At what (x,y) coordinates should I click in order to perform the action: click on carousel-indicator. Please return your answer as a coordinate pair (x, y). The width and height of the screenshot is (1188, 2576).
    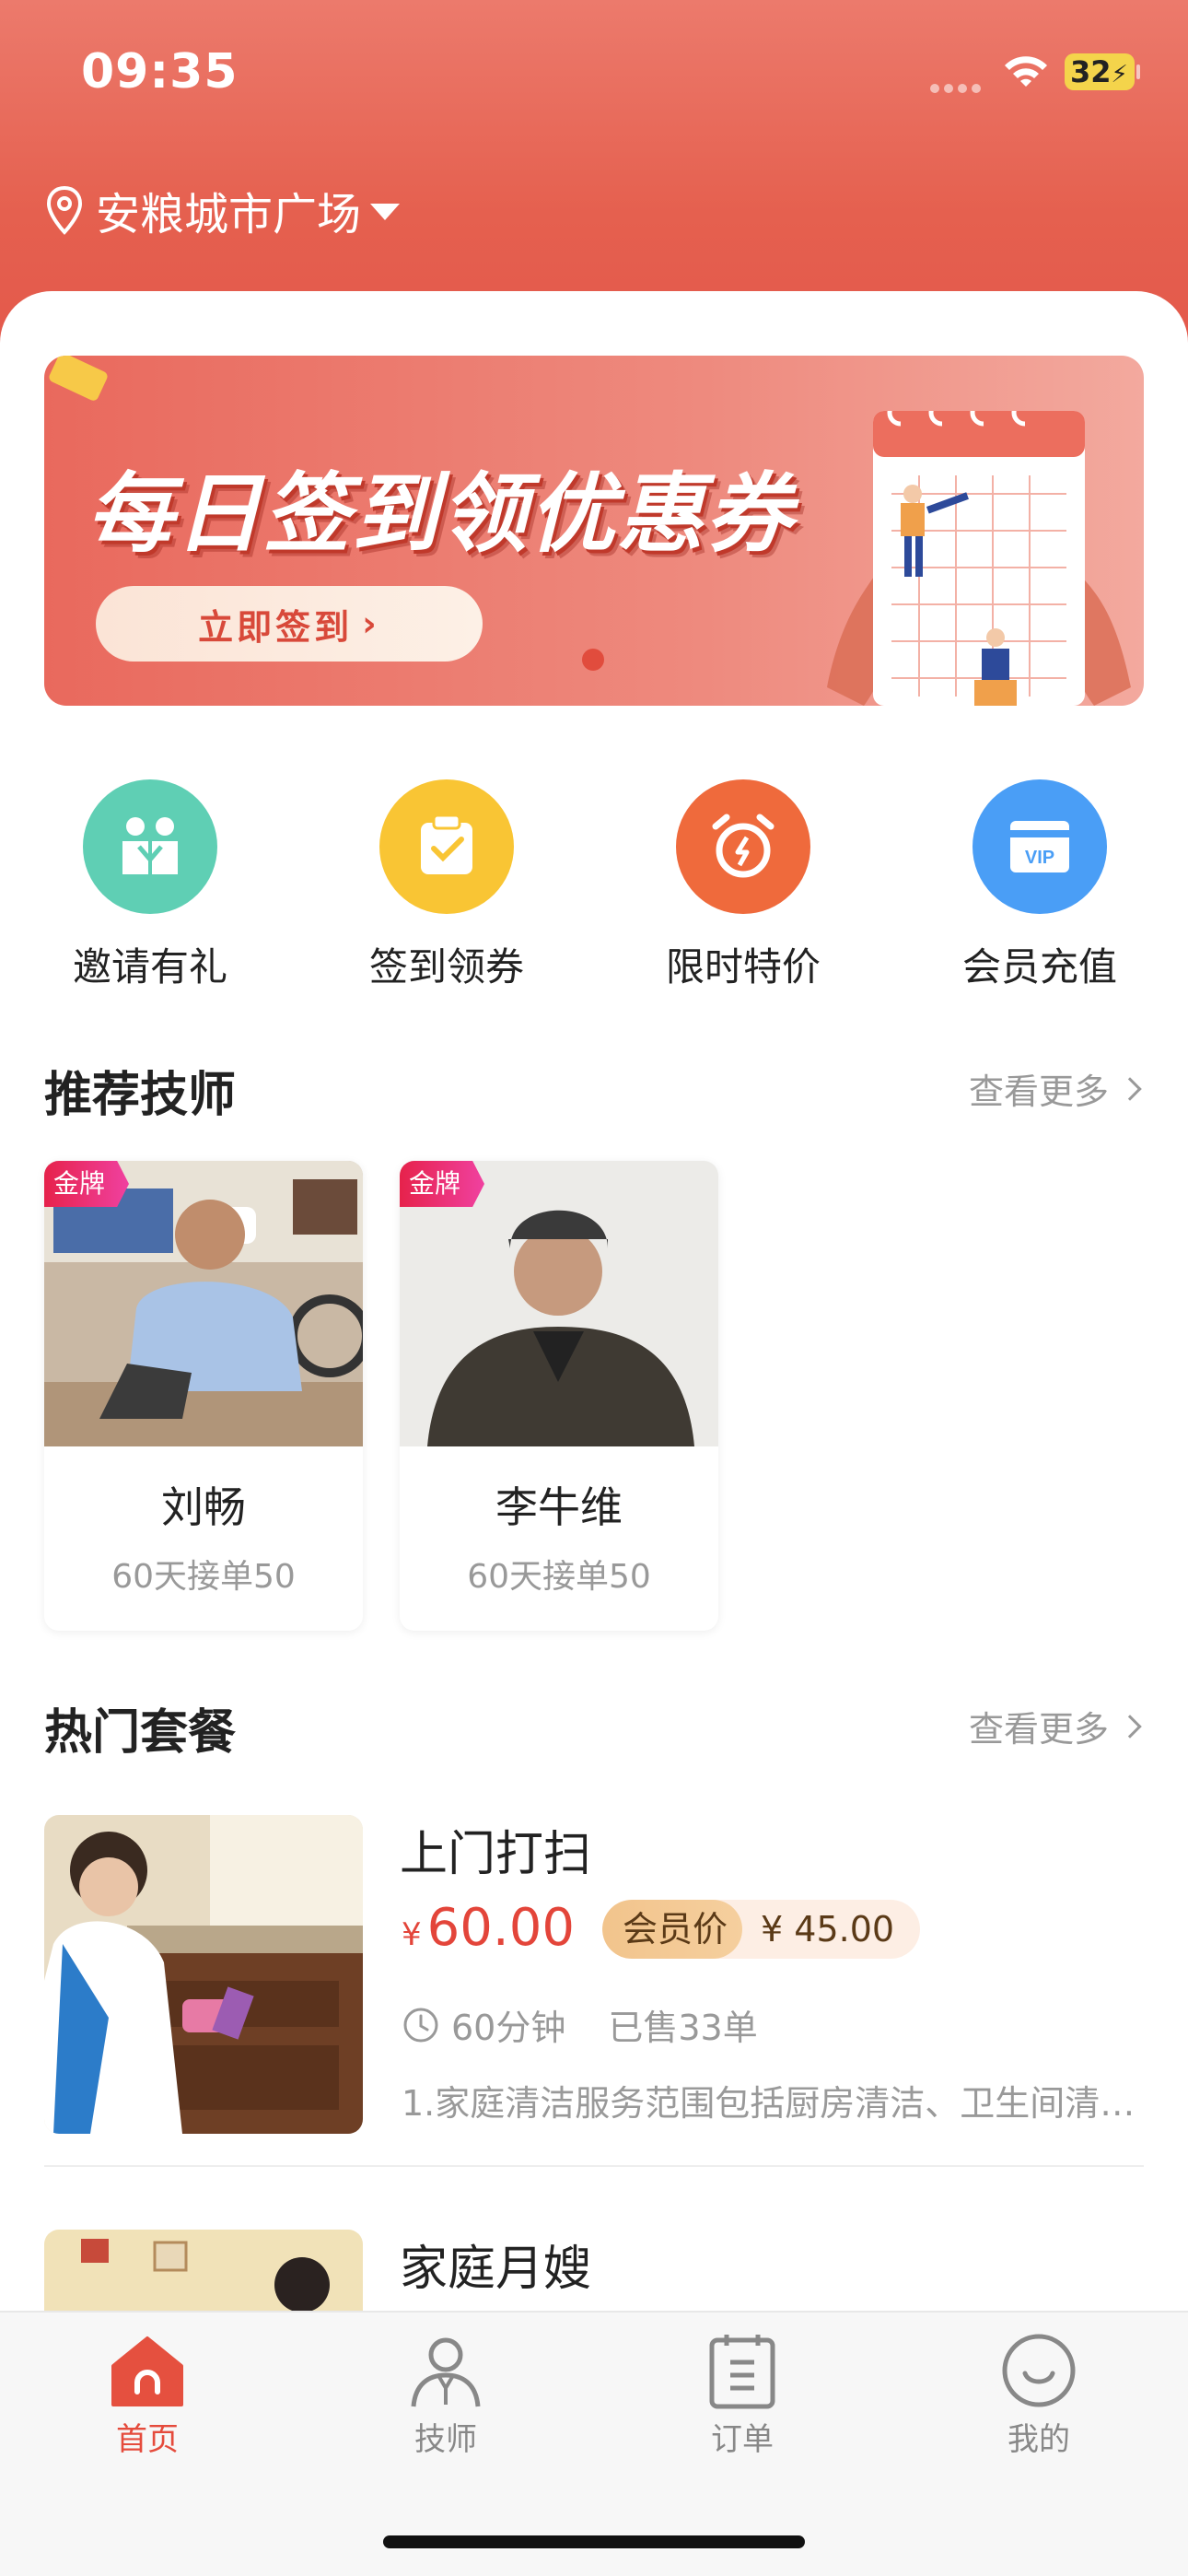
    Looking at the image, I should click on (593, 660).